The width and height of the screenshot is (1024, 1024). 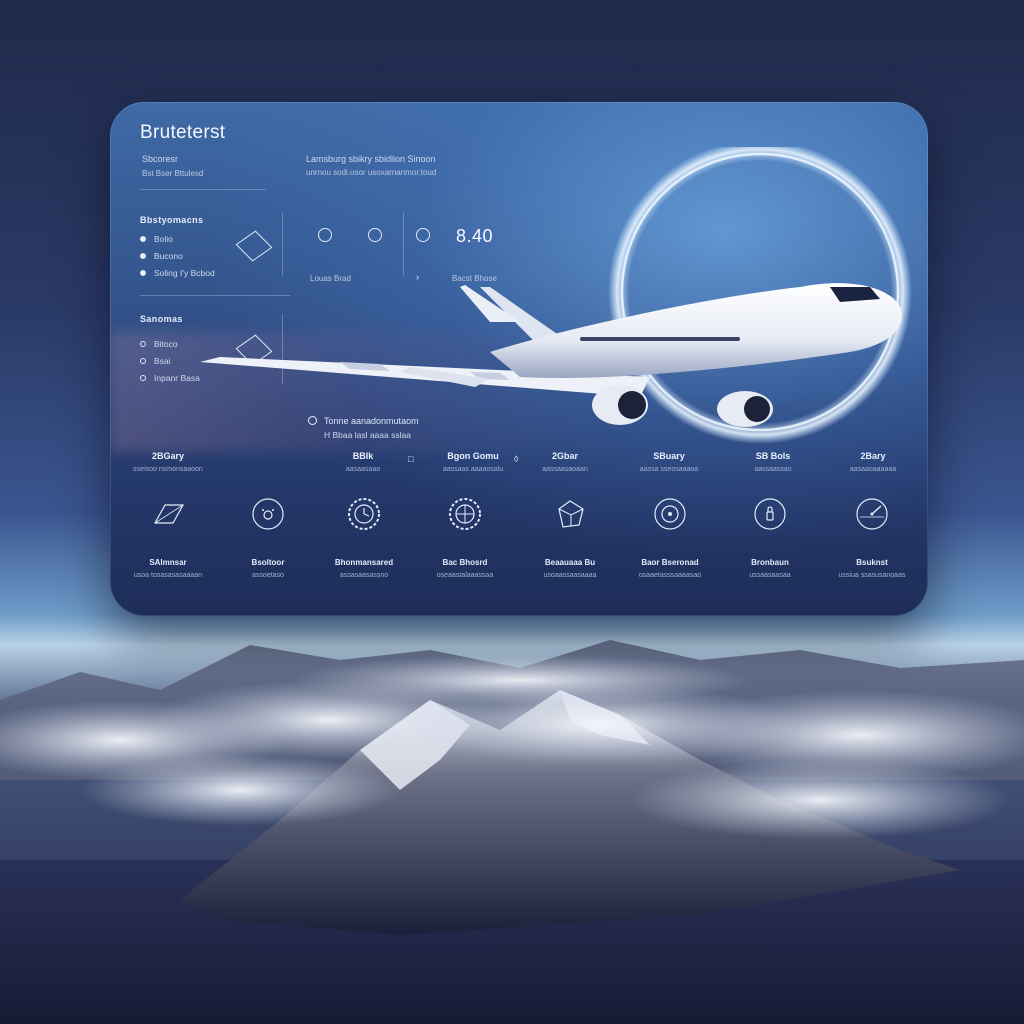 I want to click on tile-subtitle: ussaasaasaa, so click(x=770, y=575).